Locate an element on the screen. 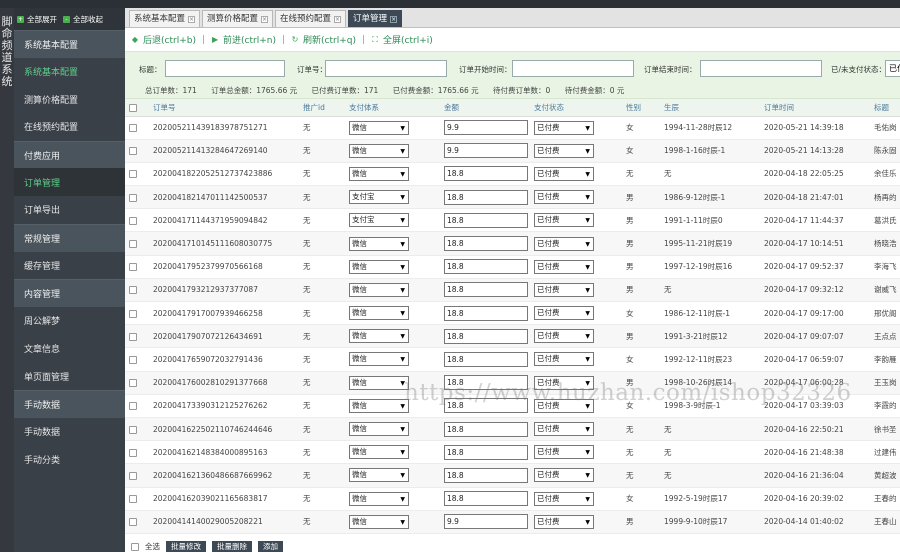  start-time-input is located at coordinates (573, 68).